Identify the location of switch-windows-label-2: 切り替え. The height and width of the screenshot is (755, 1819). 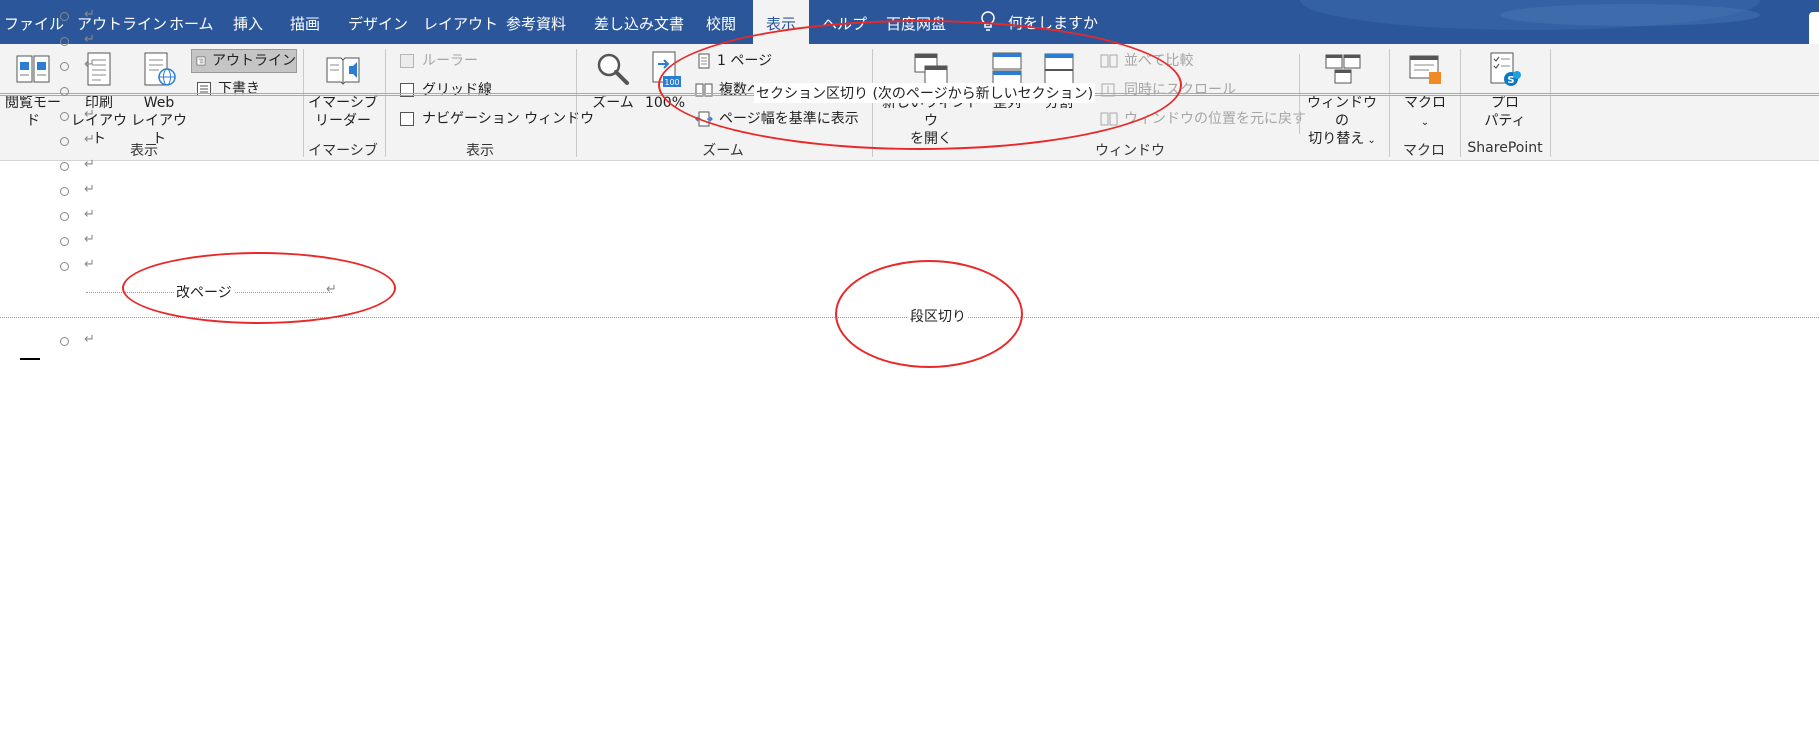
(1336, 139).